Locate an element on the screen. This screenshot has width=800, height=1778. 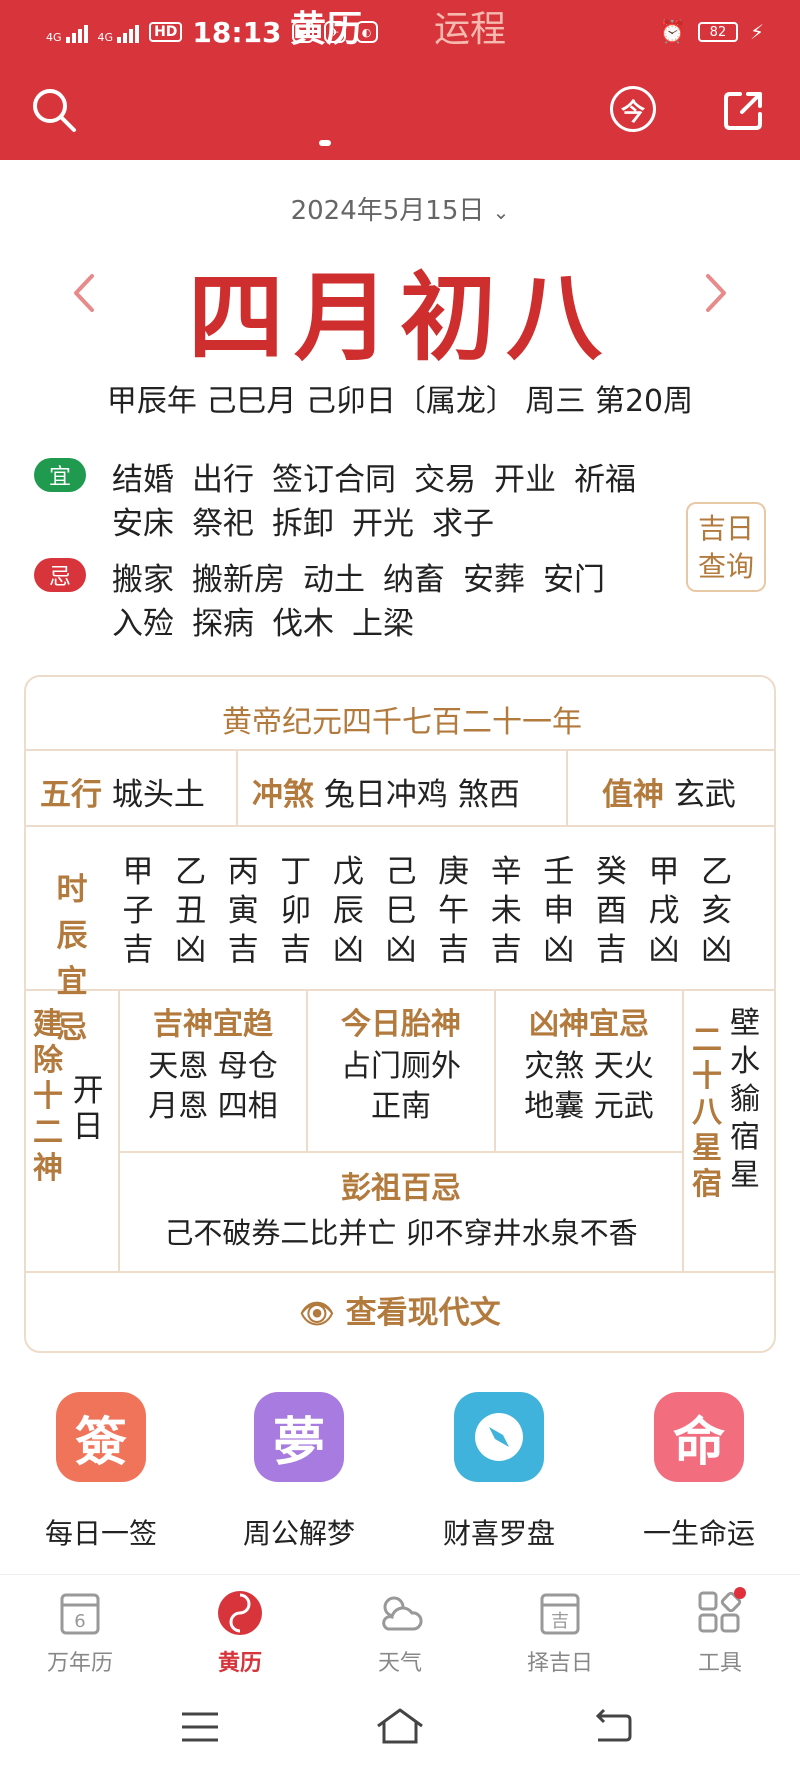
bottom-navigation: 6 万年历 黄历 天气 吉 择吉日 工具 is located at coordinates (400, 1629).